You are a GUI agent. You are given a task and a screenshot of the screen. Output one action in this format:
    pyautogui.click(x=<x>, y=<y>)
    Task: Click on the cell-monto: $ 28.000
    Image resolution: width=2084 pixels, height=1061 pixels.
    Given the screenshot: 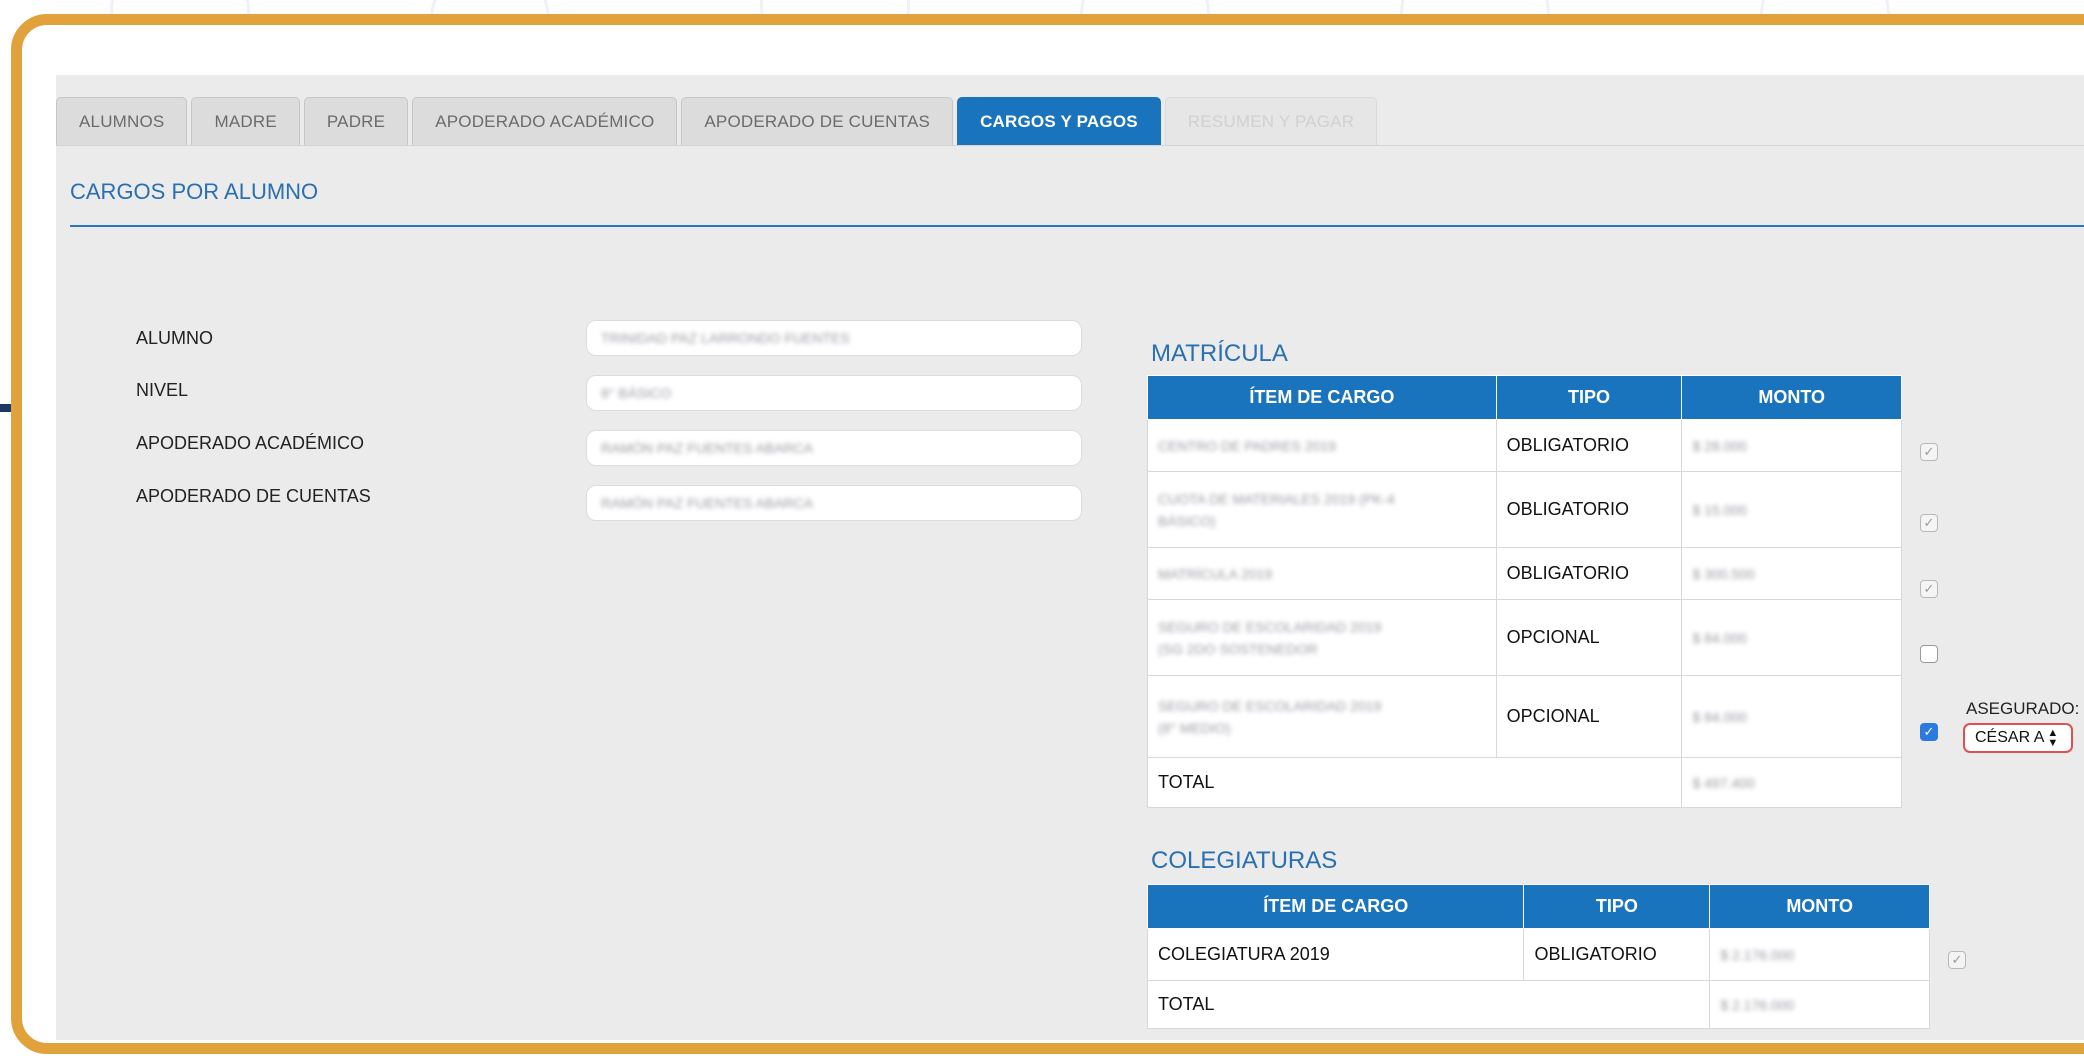 What is the action you would take?
    pyautogui.click(x=1791, y=445)
    